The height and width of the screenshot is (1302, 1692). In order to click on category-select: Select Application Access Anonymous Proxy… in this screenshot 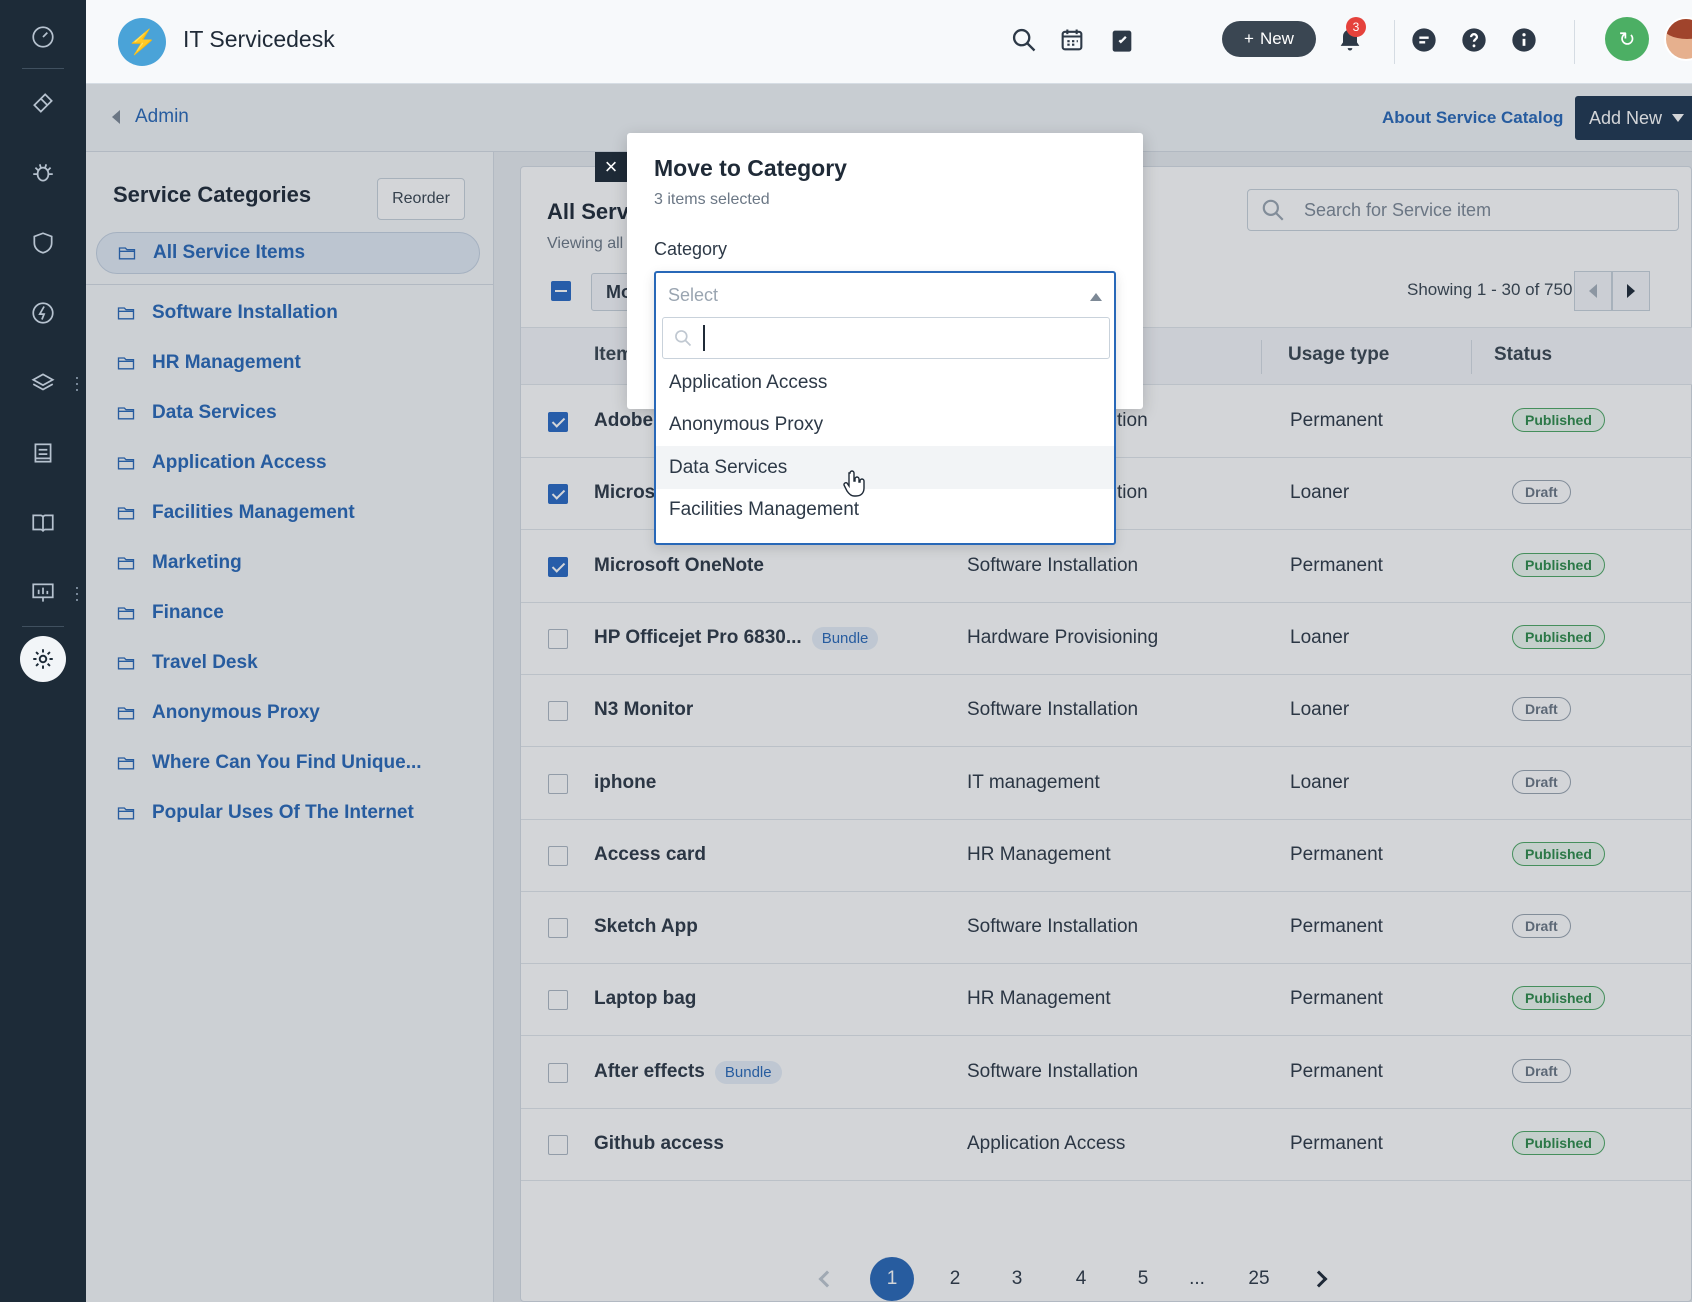, I will do `click(885, 408)`.